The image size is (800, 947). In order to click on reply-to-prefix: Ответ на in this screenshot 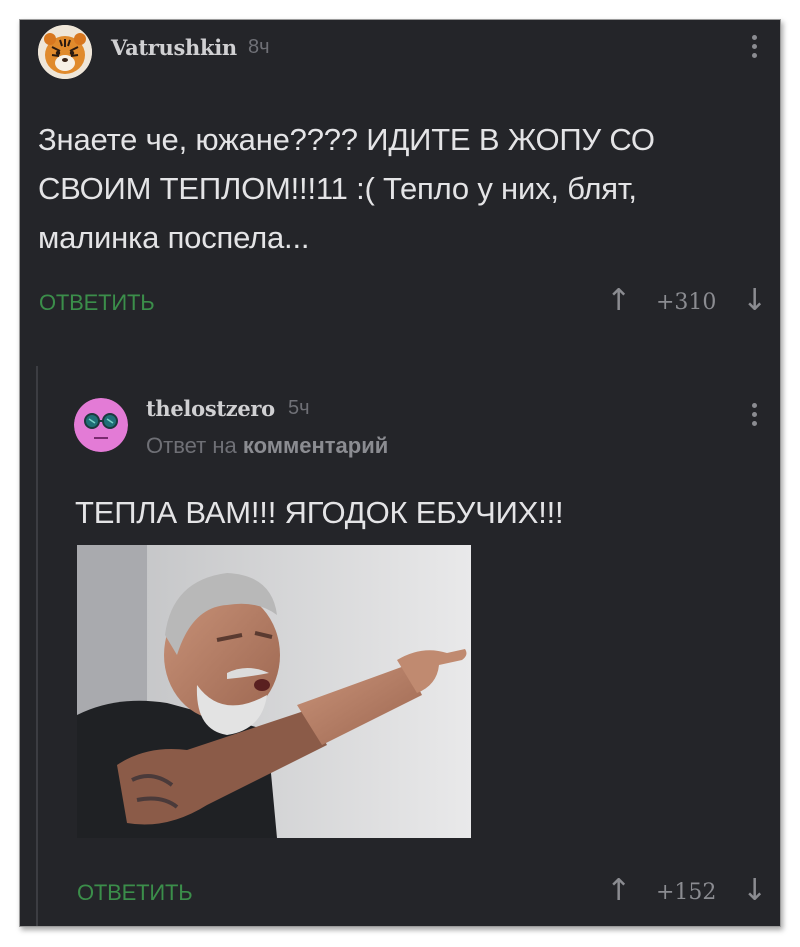, I will do `click(191, 445)`.